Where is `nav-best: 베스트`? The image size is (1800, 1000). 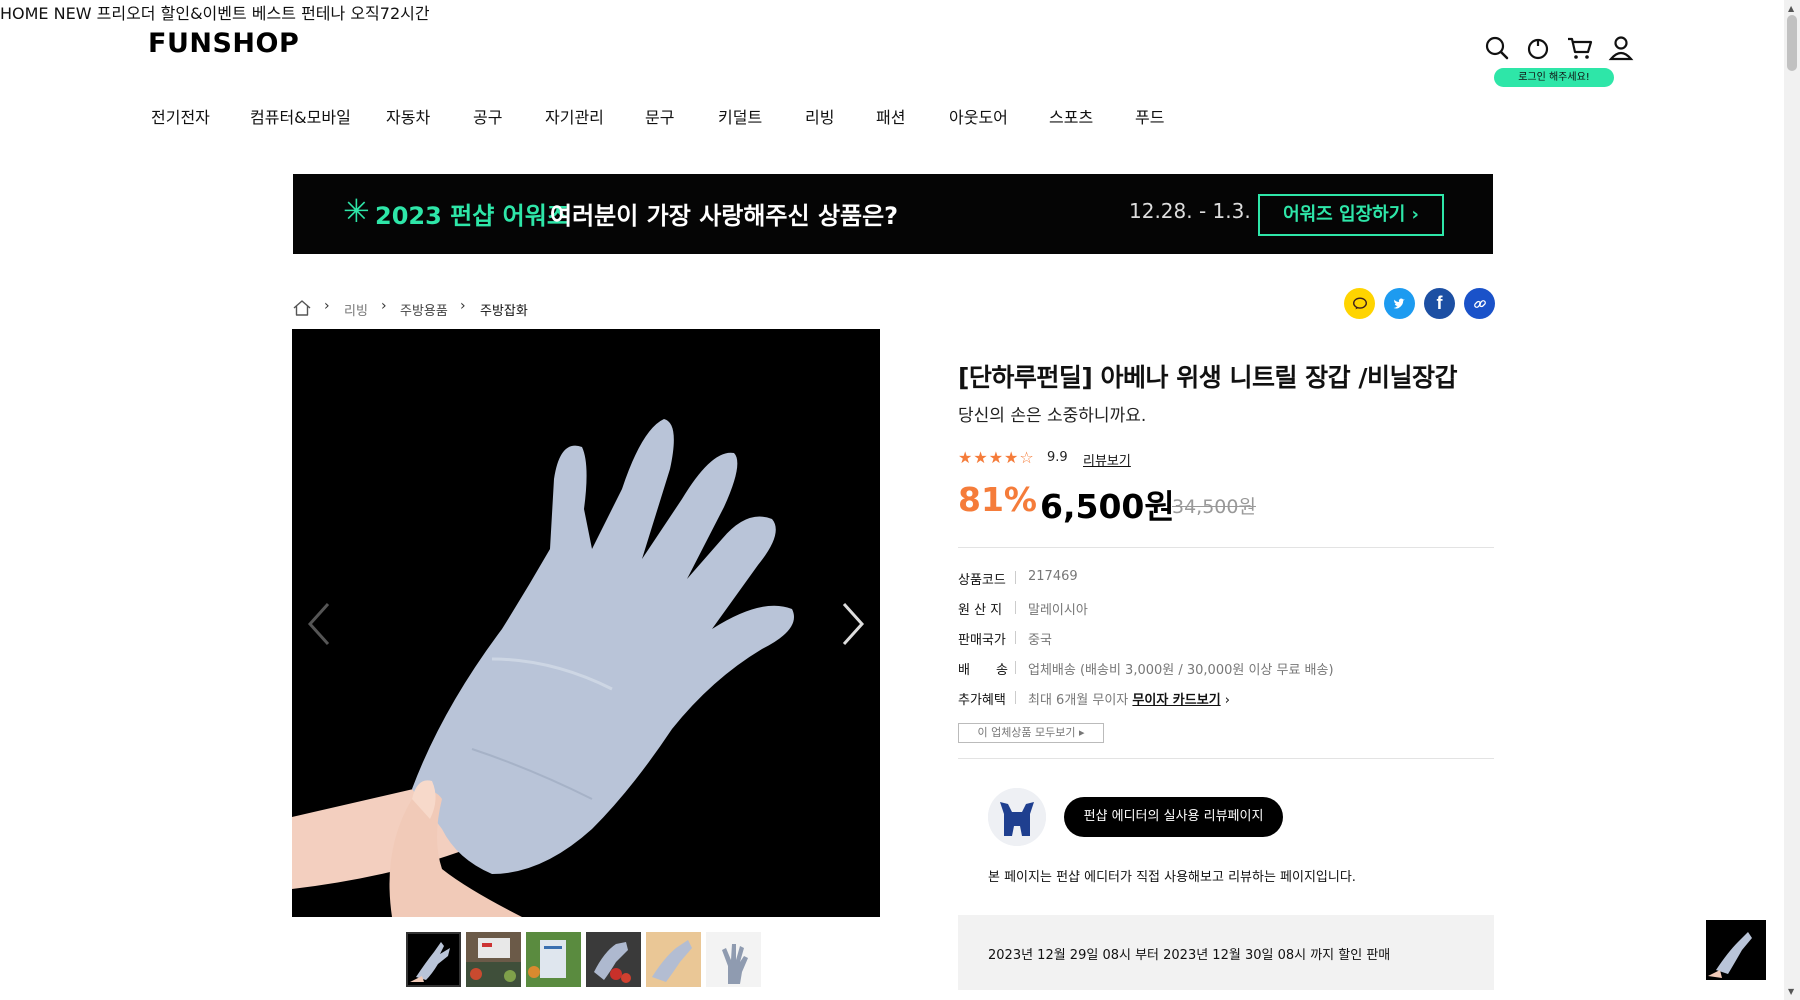
nav-best: 베스트 is located at coordinates (274, 13).